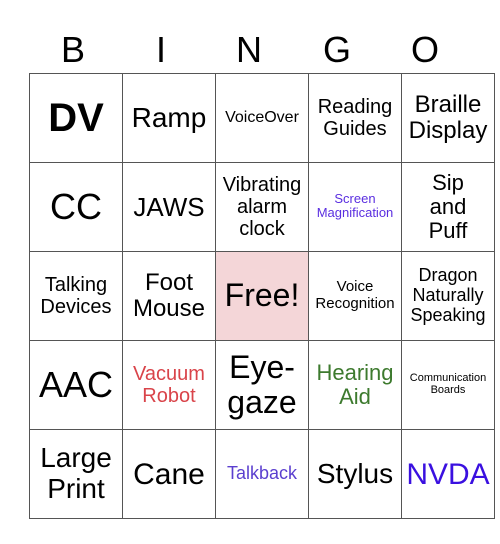 The image size is (500, 544). I want to click on cell-label: NVDA, so click(448, 474).